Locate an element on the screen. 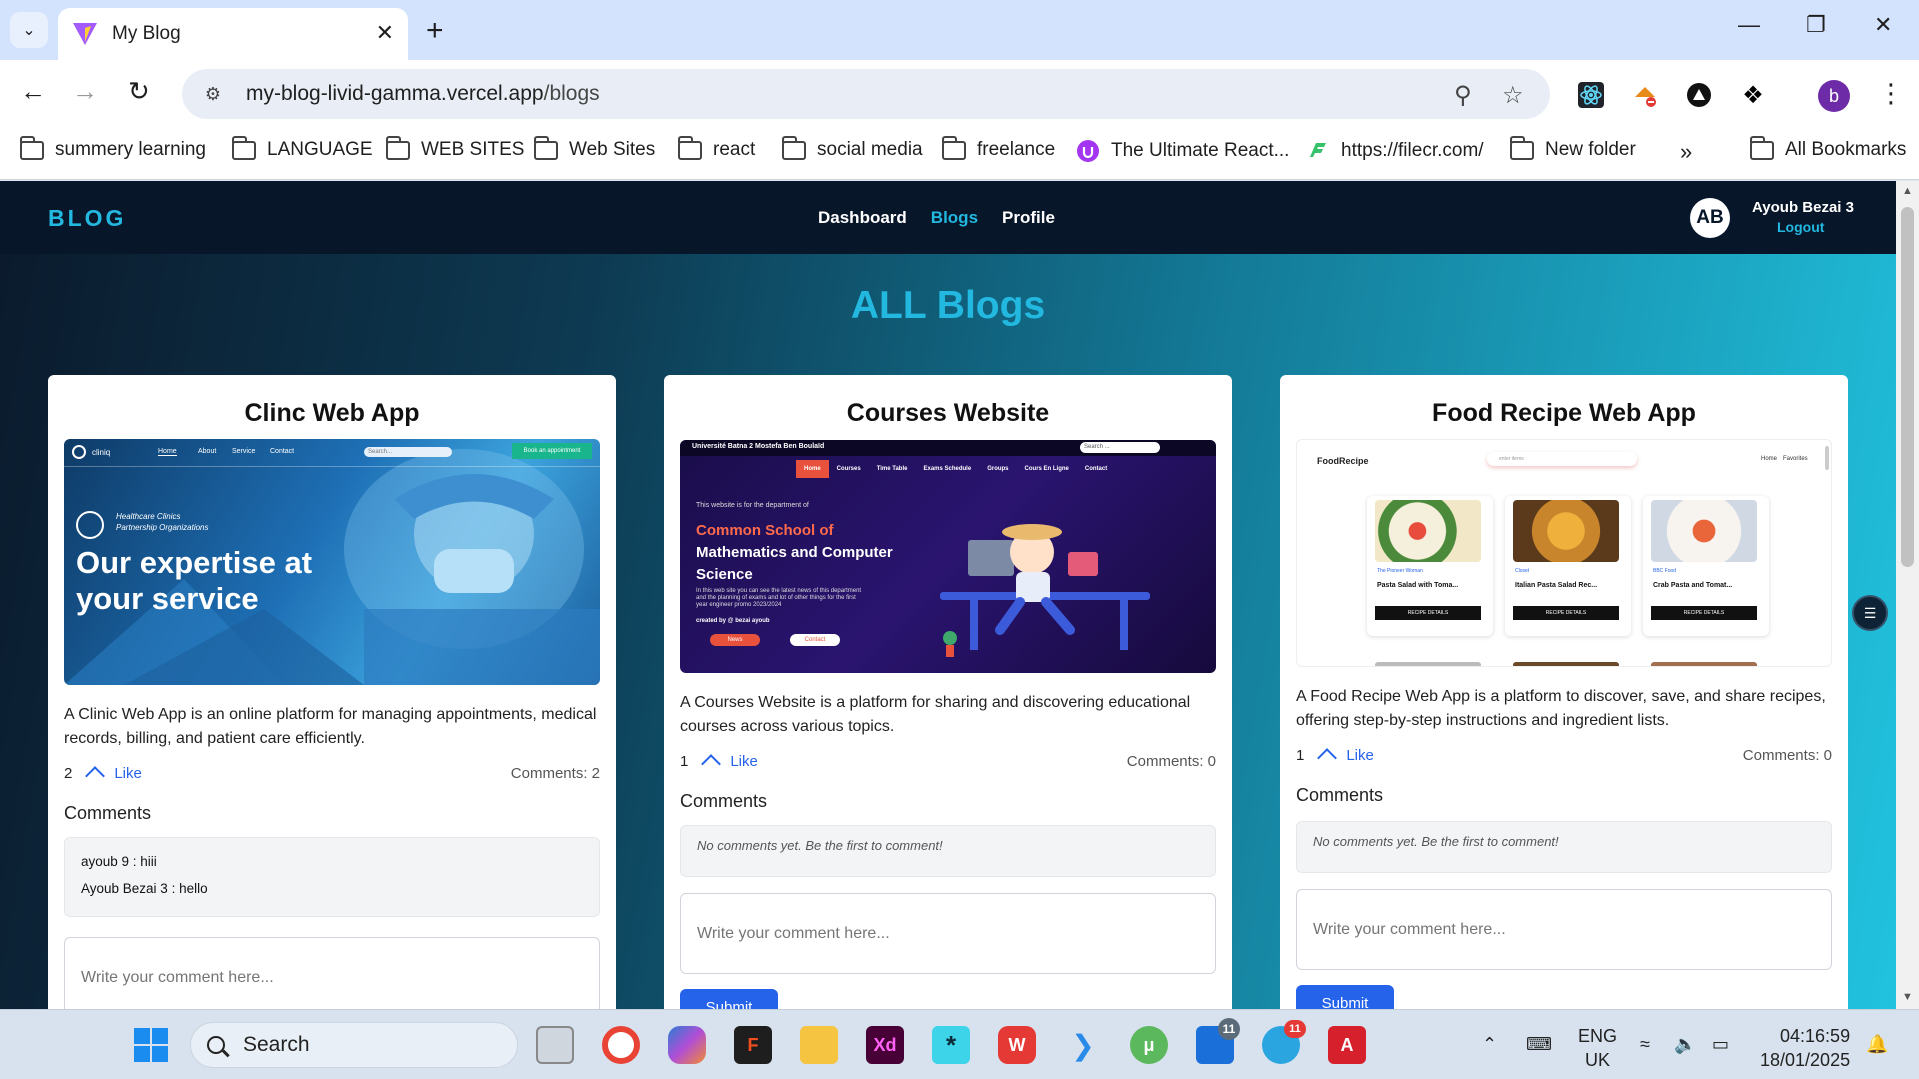  nav-blogs: Blogs is located at coordinates (954, 218).